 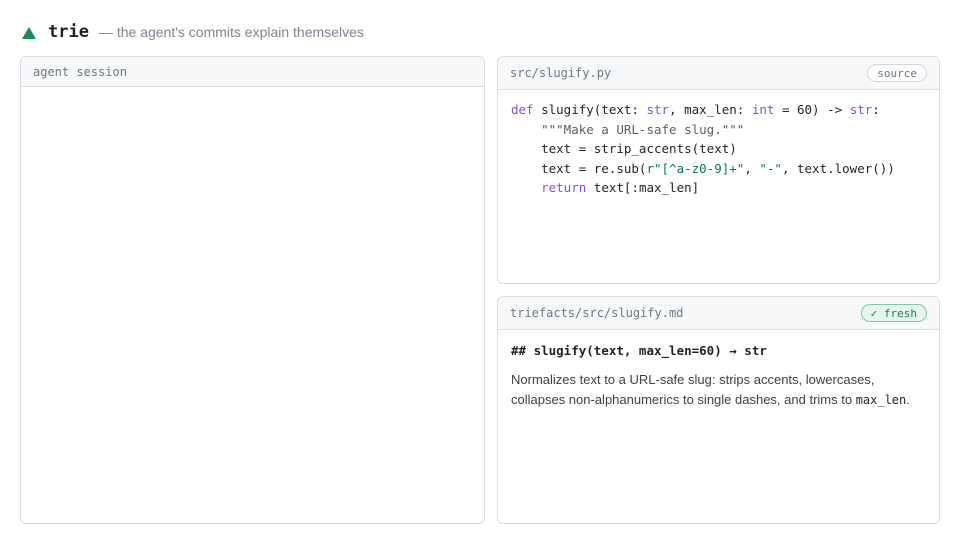 What do you see at coordinates (561, 73) in the screenshot?
I see `source-file-path: src/slugify.py` at bounding box center [561, 73].